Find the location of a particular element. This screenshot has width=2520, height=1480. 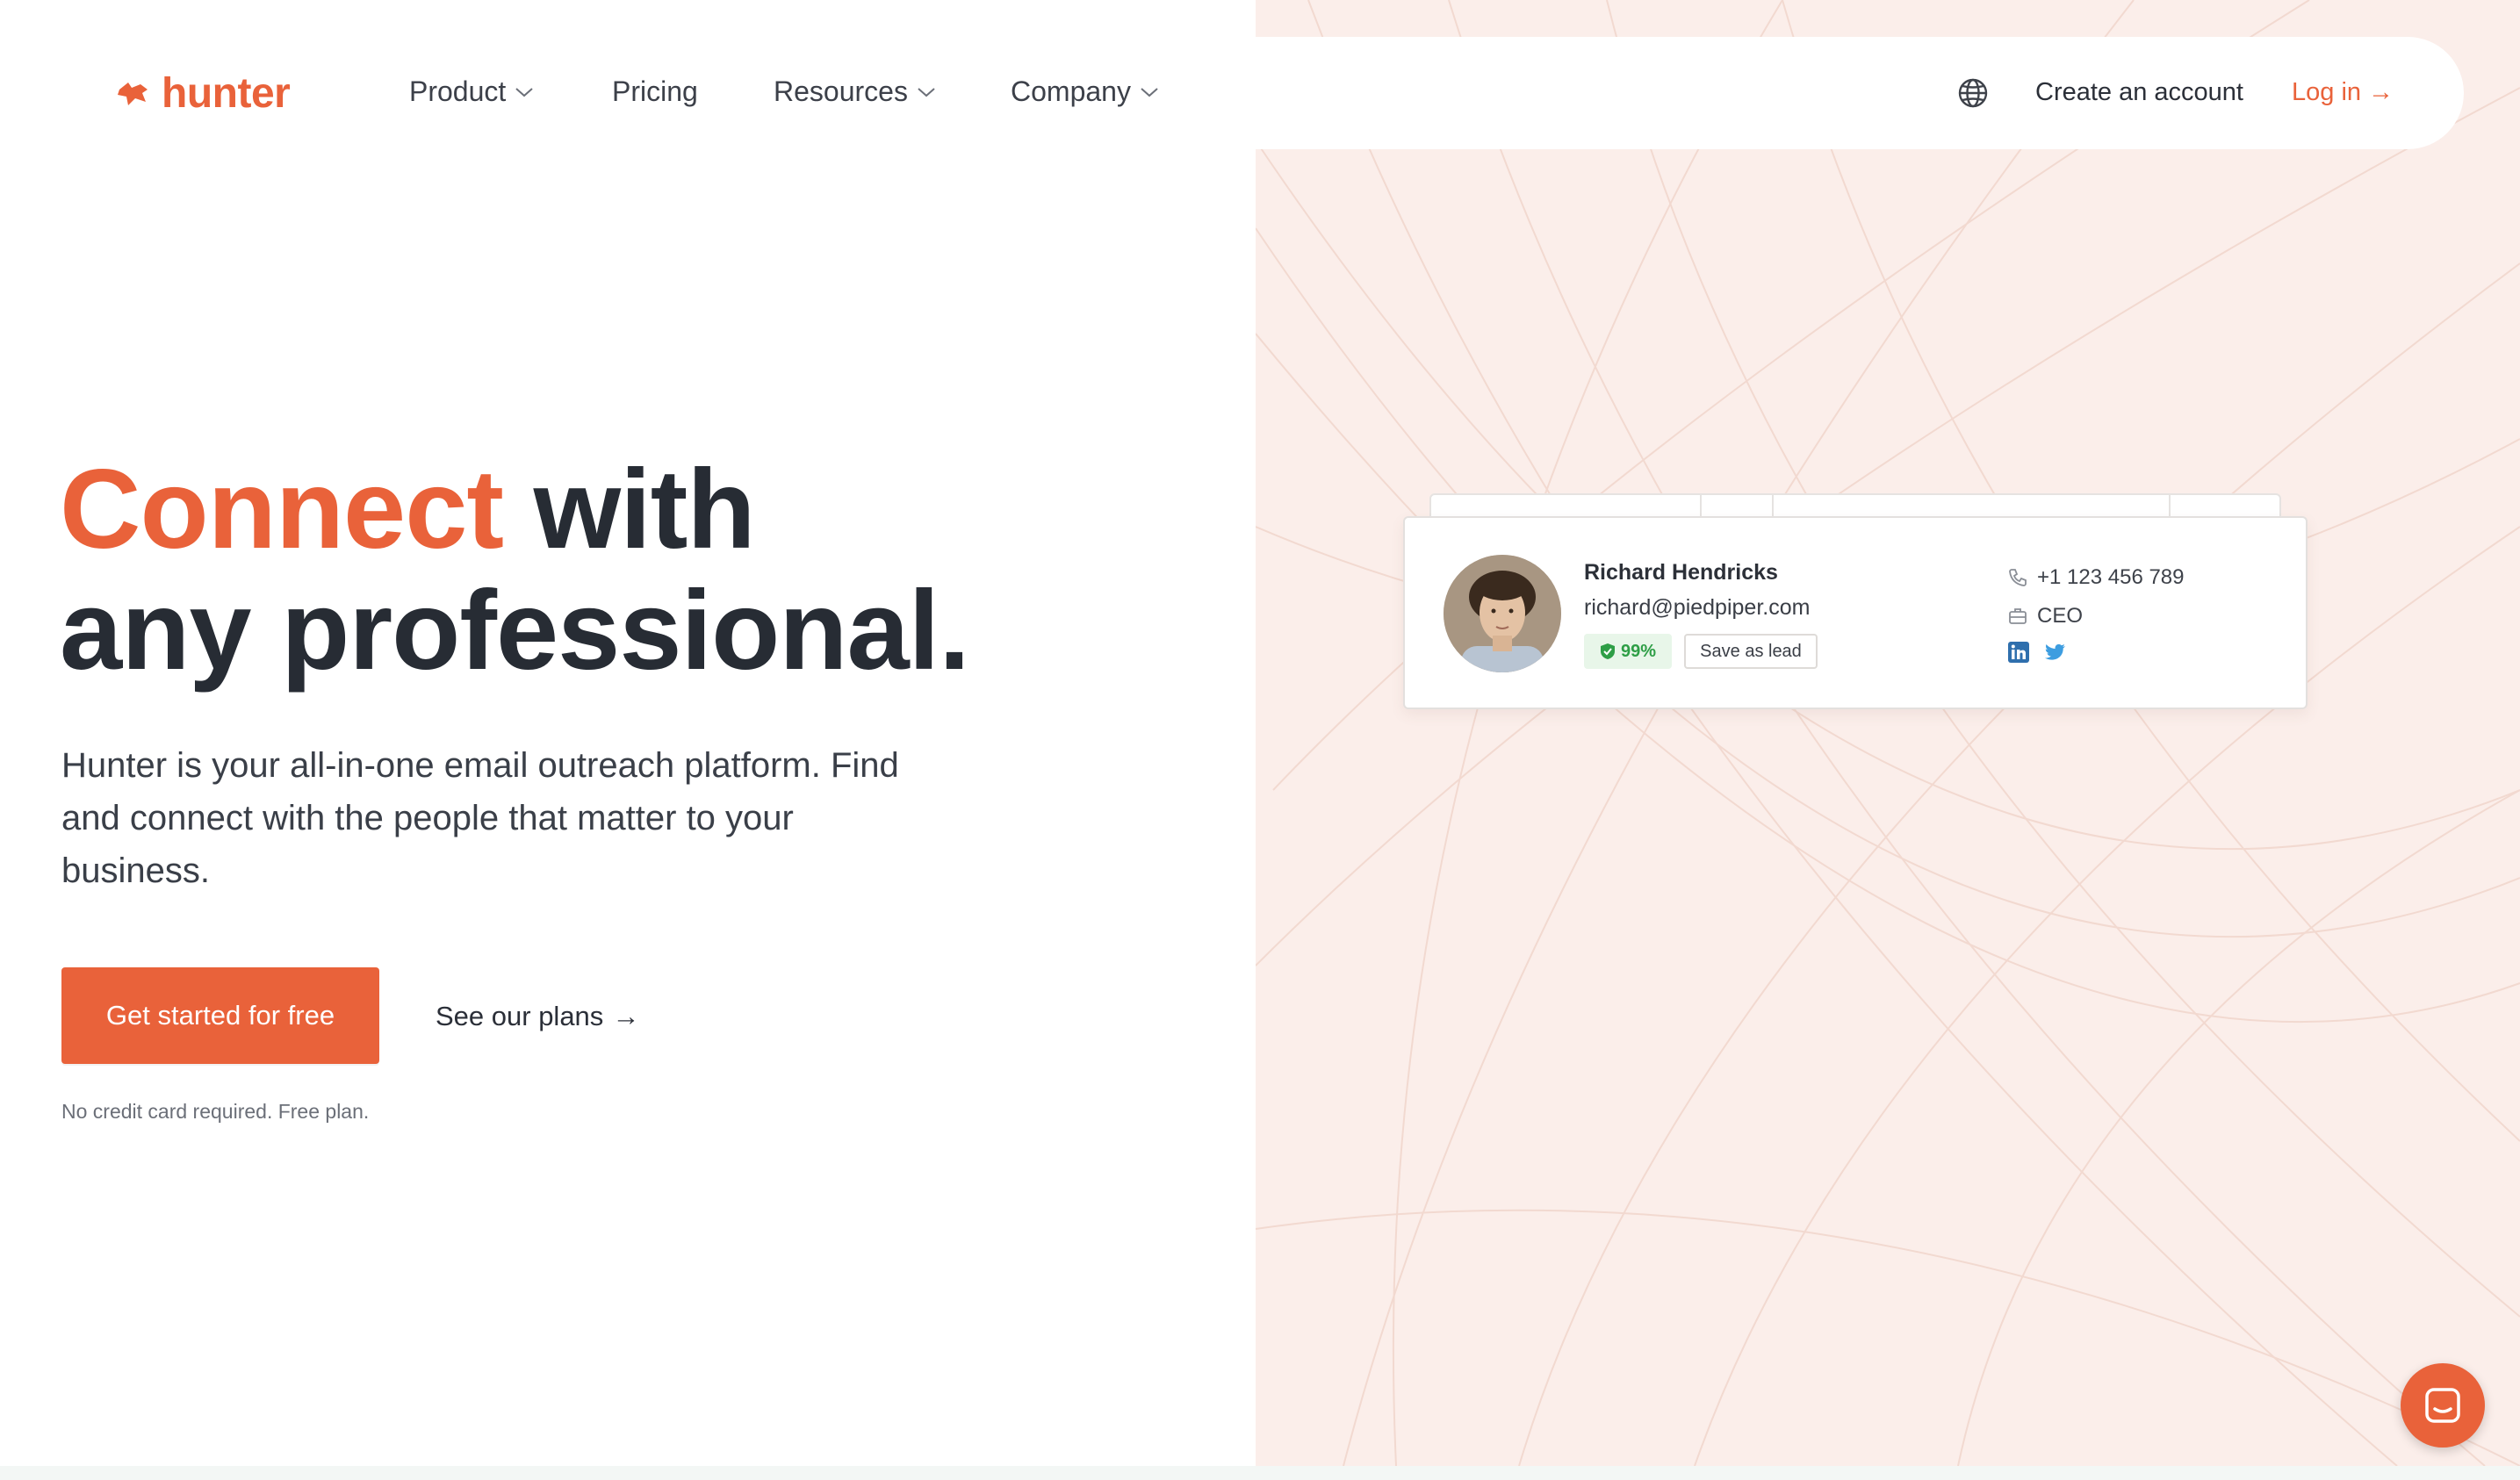

contact-job-title: CEO is located at coordinates (2060, 616).